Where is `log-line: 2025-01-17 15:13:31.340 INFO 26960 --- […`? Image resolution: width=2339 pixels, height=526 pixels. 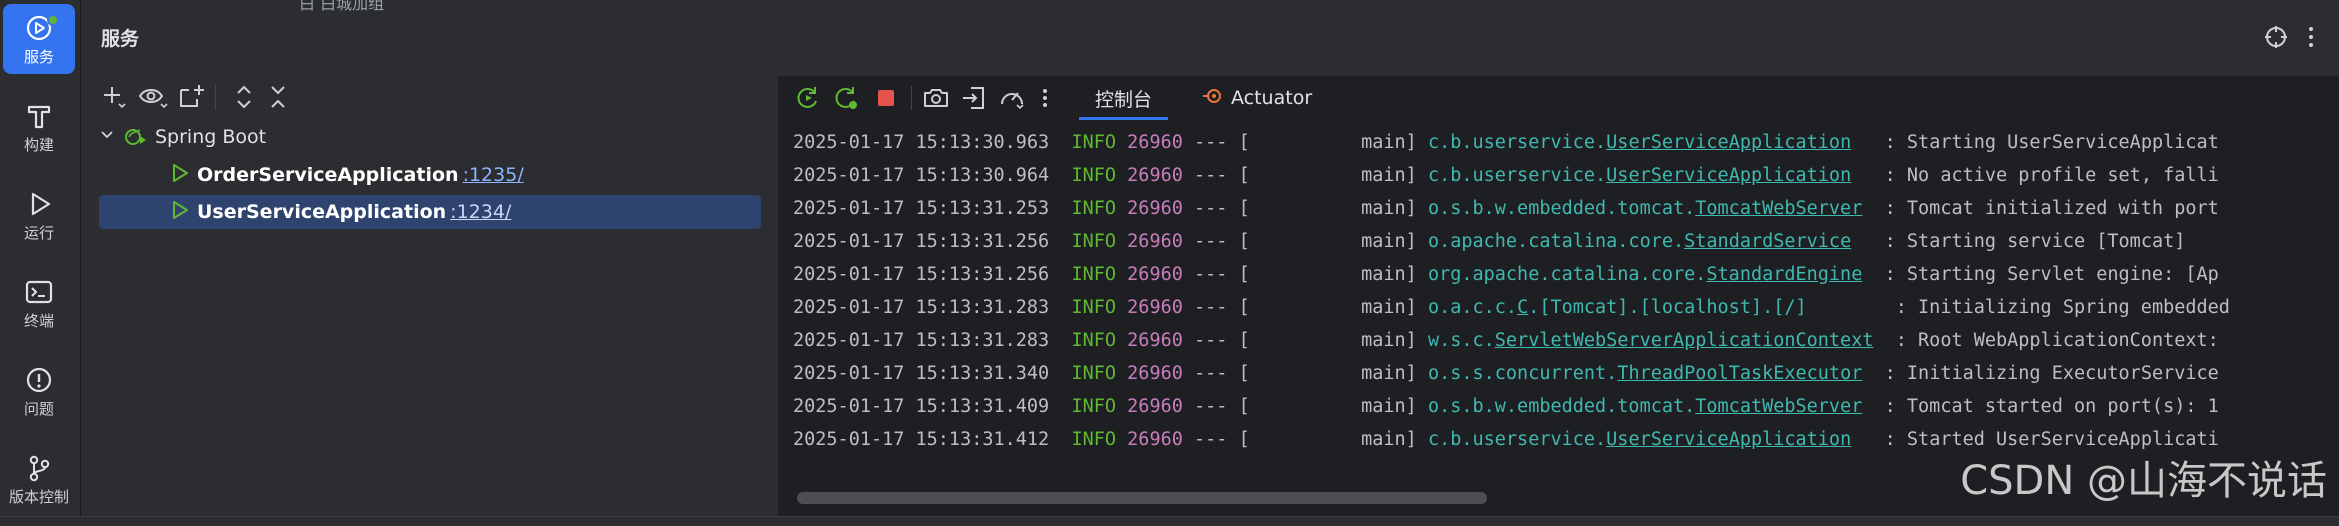
log-line: 2025-01-17 15:13:31.340 INFO 26960 --- [… is located at coordinates (1506, 373).